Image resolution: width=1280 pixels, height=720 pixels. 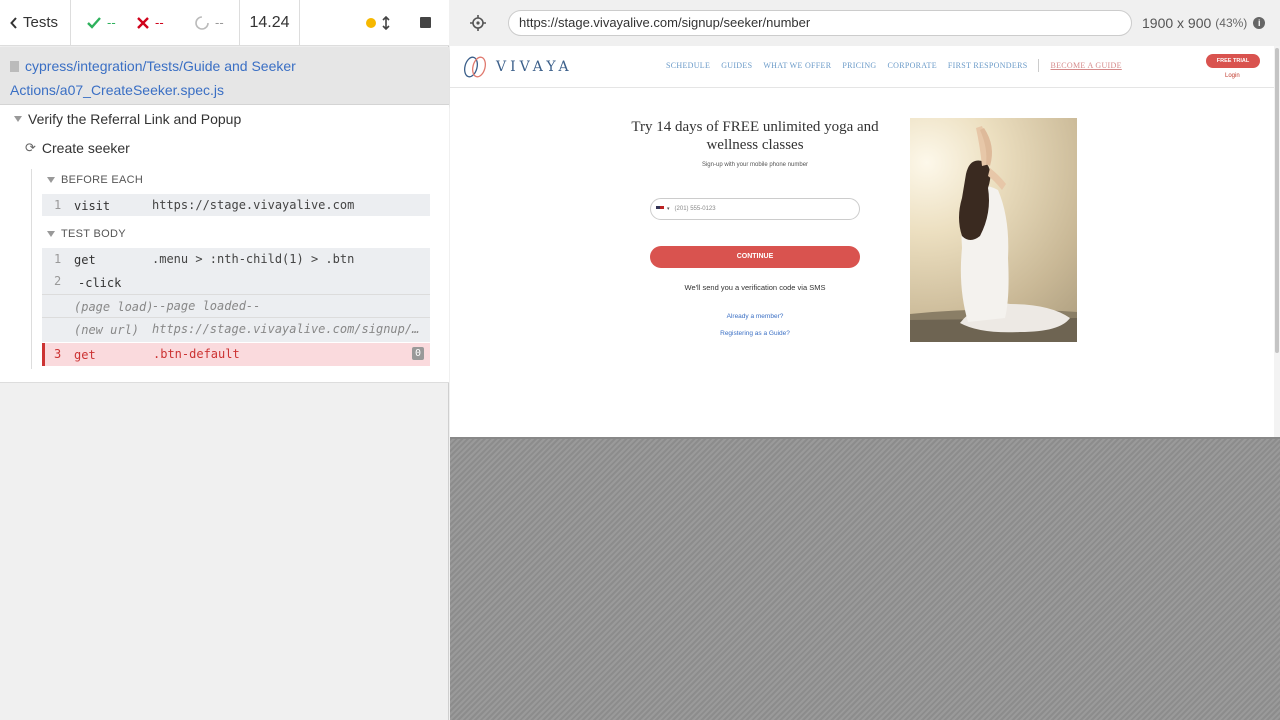 I want to click on tests-button: Tests, so click(x=35, y=22).